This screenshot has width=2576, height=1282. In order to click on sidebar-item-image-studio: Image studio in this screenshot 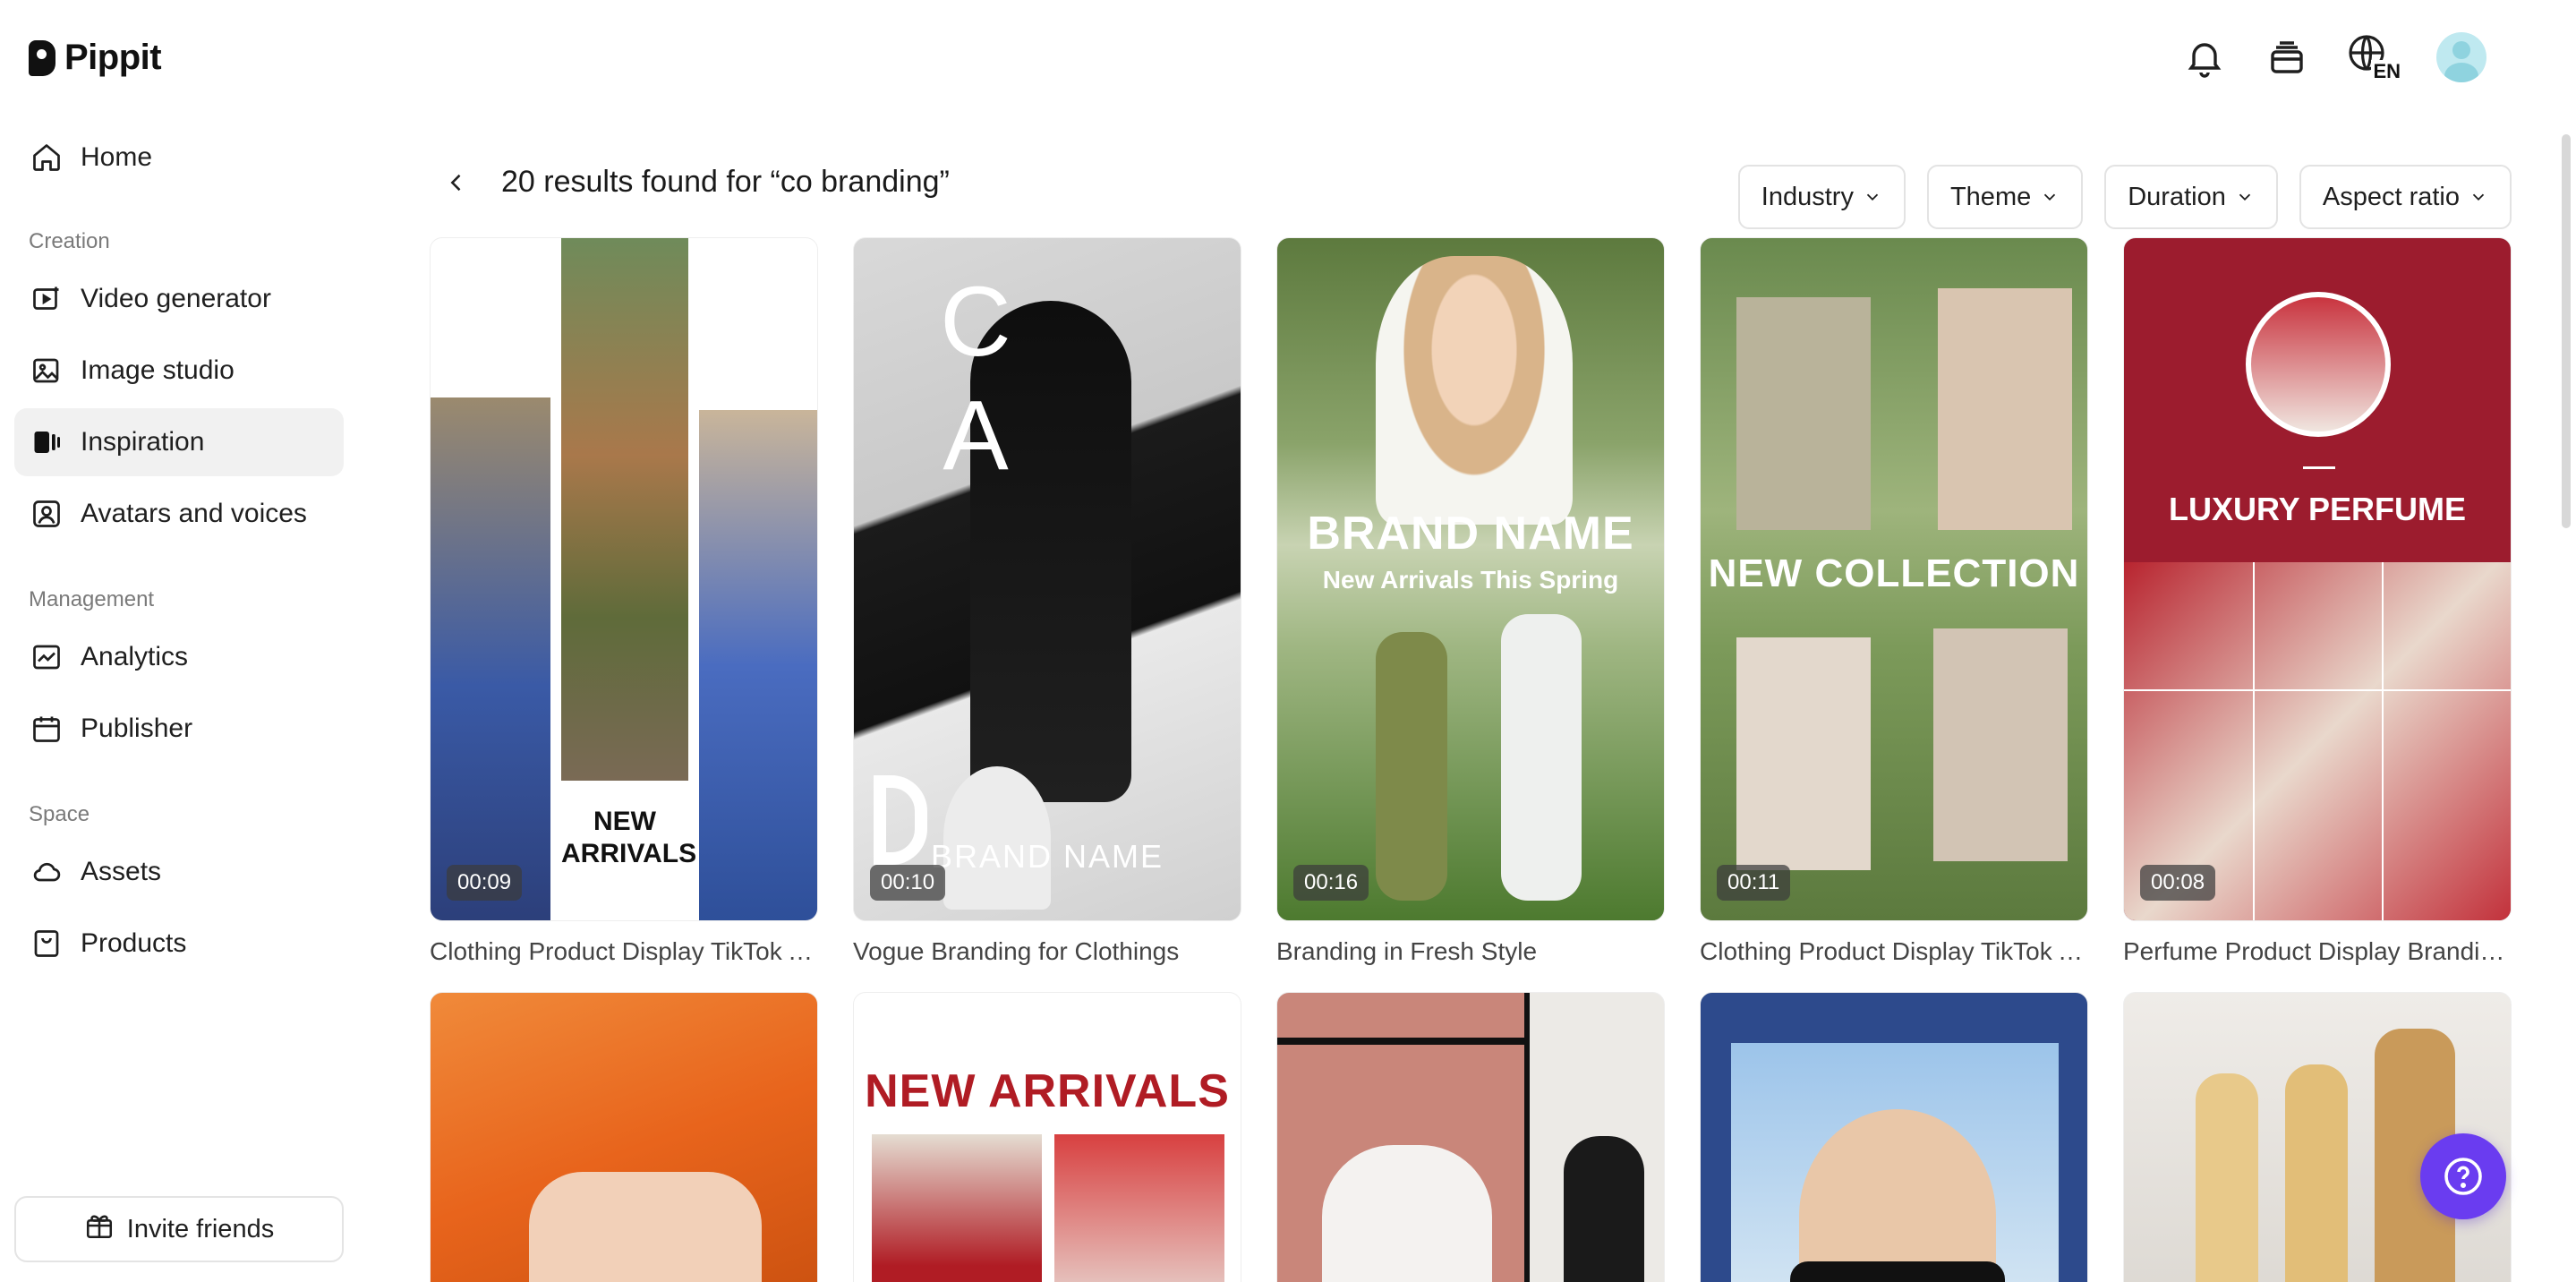, I will do `click(179, 371)`.